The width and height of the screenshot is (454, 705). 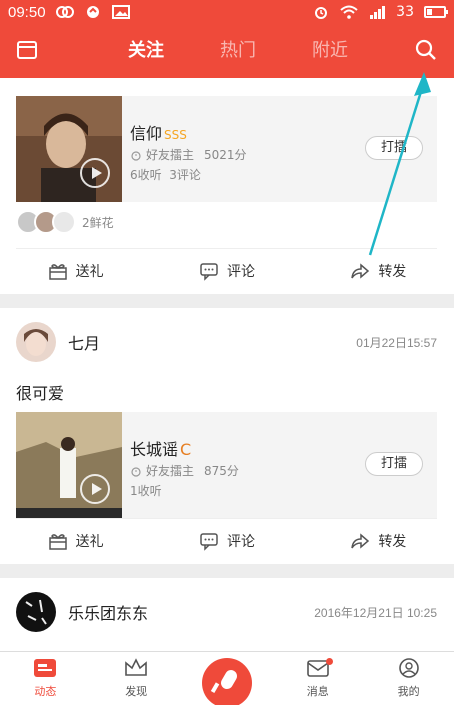 I want to click on image-icon, so click(x=120, y=12).